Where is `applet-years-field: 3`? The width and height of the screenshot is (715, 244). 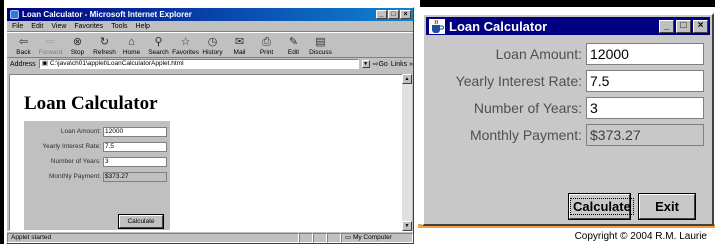
applet-years-field: 3 is located at coordinates (135, 161).